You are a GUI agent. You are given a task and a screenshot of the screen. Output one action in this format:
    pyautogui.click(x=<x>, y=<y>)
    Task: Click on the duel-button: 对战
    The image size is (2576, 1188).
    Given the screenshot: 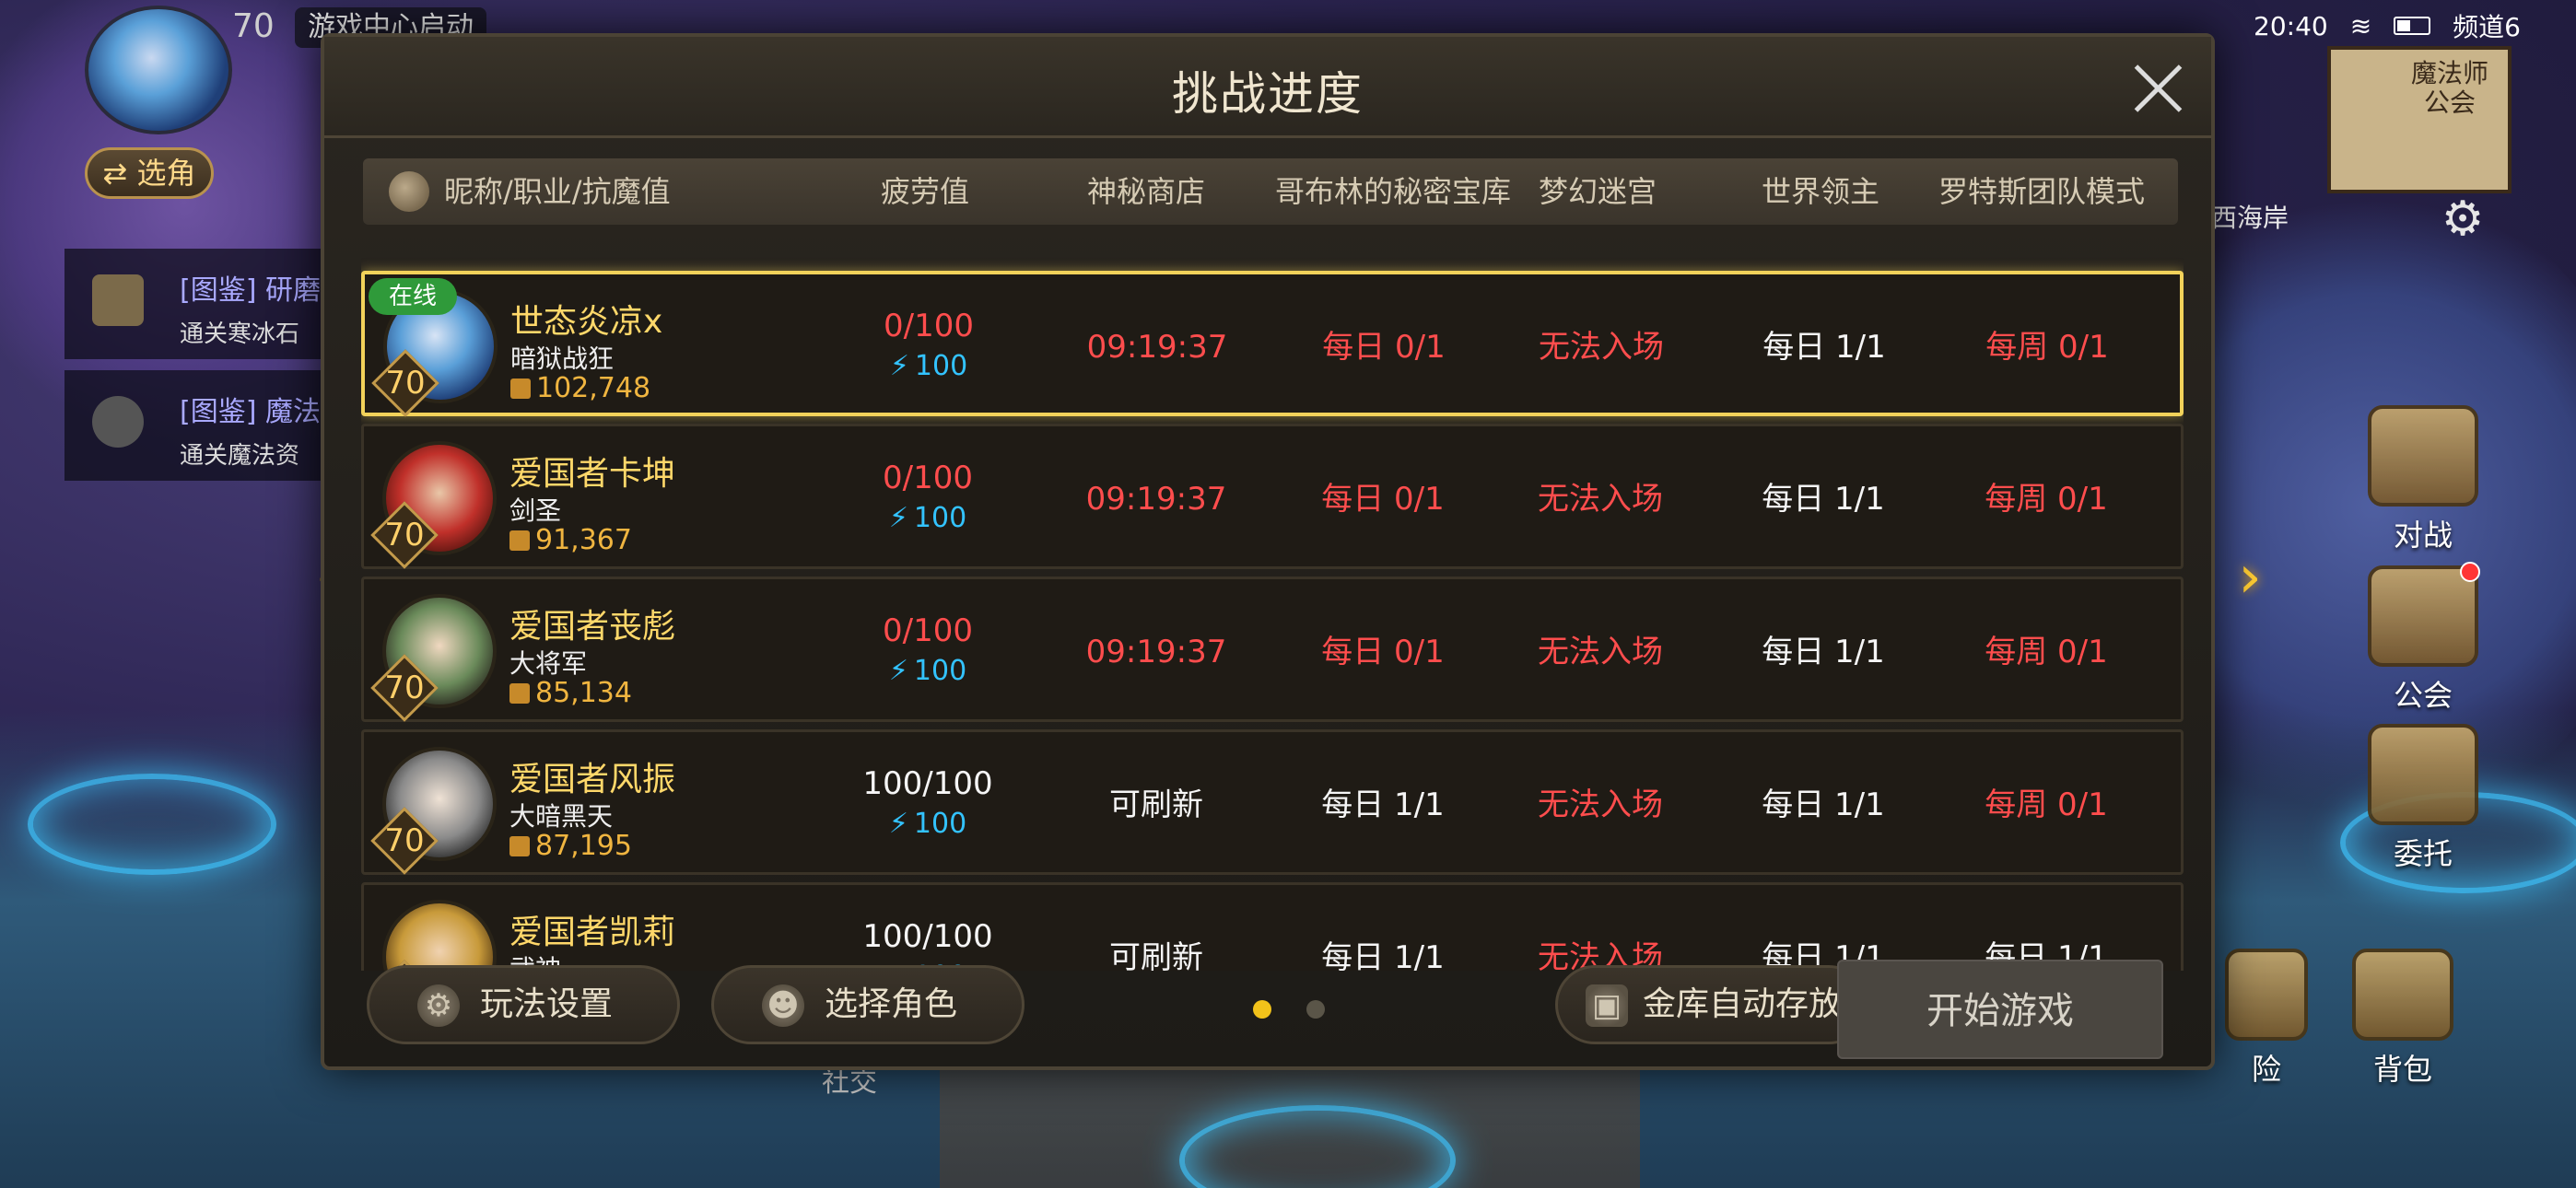 What is the action you would take?
    pyautogui.click(x=2423, y=479)
    